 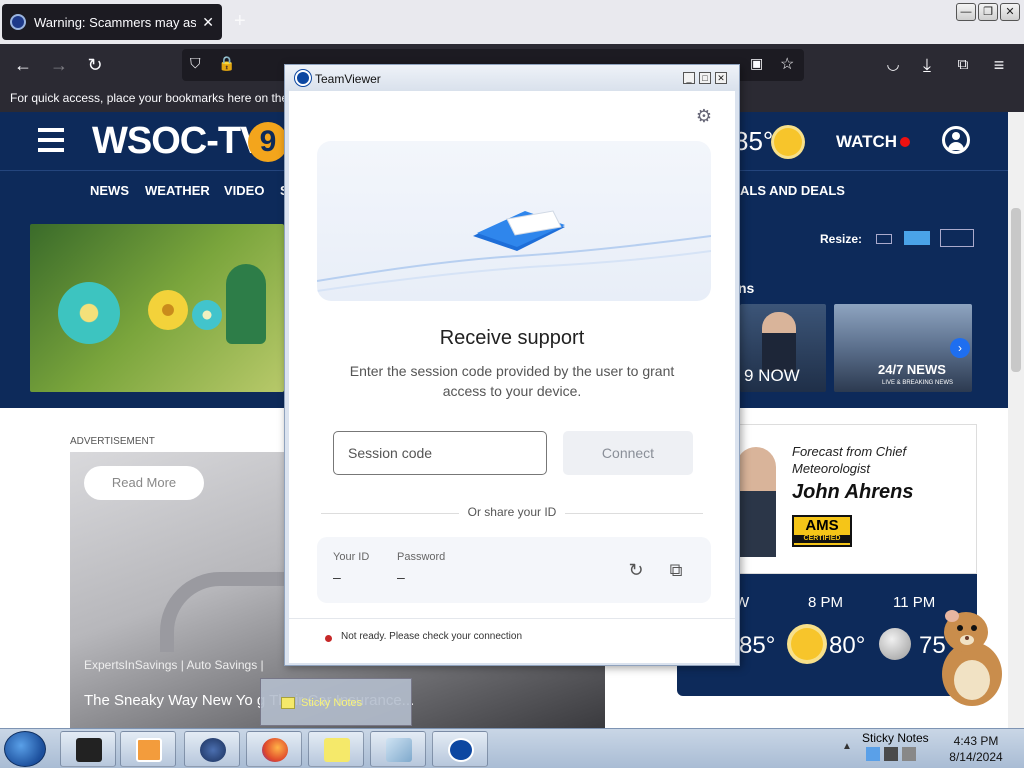 What do you see at coordinates (23, 65) in the screenshot?
I see `back-arrow-icon: ←` at bounding box center [23, 65].